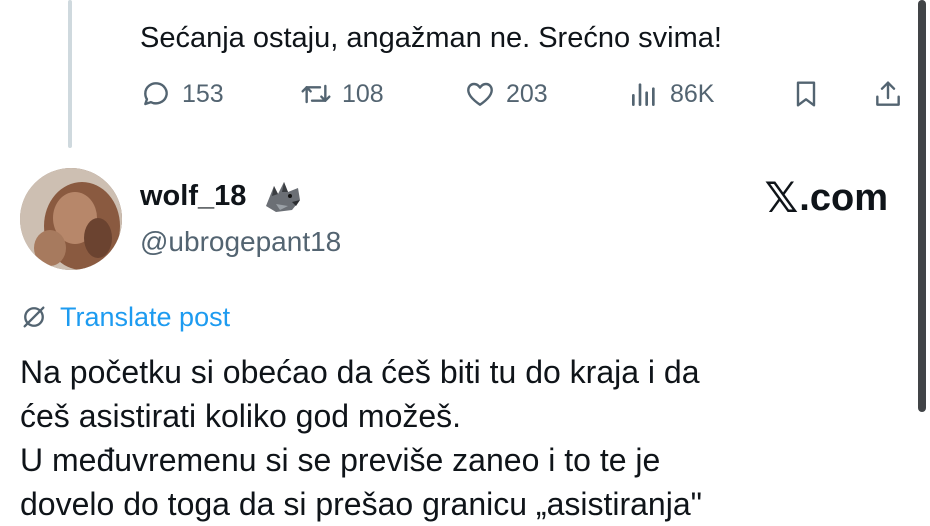  I want to click on bookmark-icon, so click(806, 94).